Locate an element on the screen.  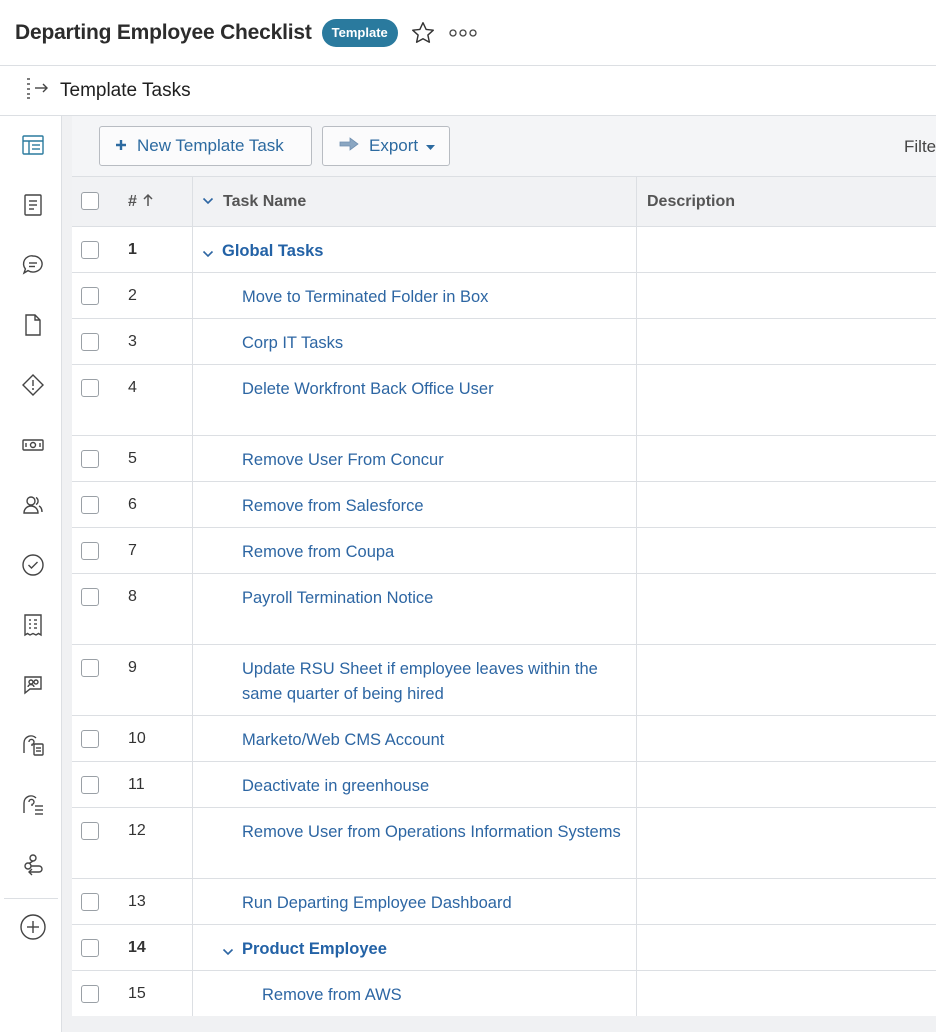
row-number: 3 is located at coordinates (132, 341).